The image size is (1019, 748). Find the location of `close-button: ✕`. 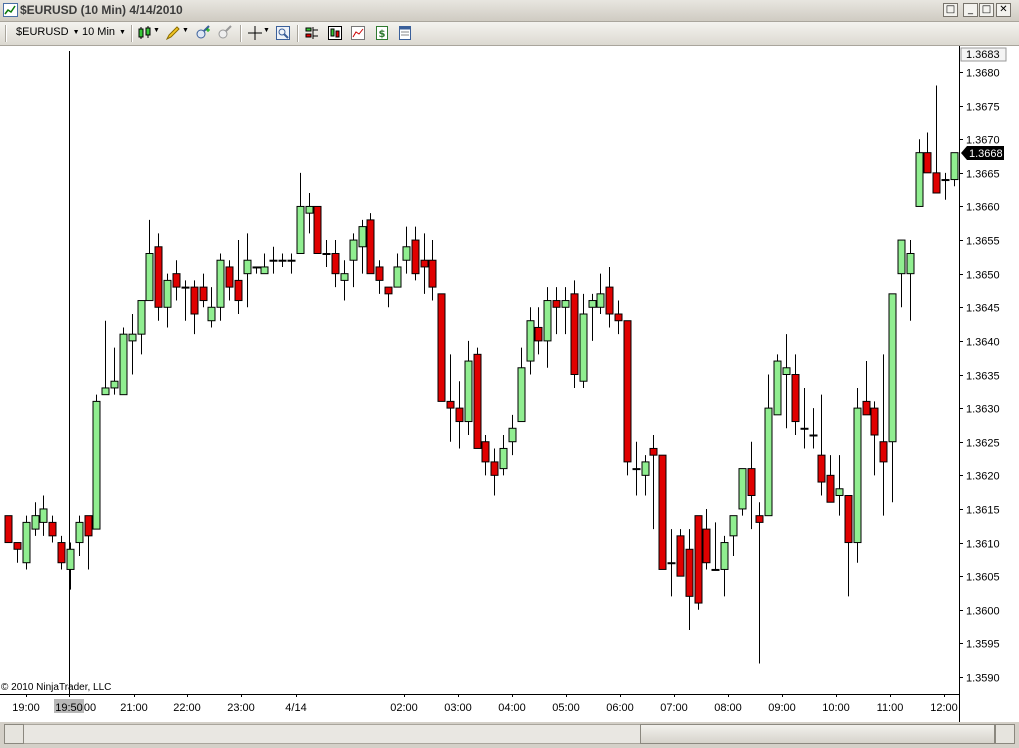

close-button: ✕ is located at coordinates (1003, 10).